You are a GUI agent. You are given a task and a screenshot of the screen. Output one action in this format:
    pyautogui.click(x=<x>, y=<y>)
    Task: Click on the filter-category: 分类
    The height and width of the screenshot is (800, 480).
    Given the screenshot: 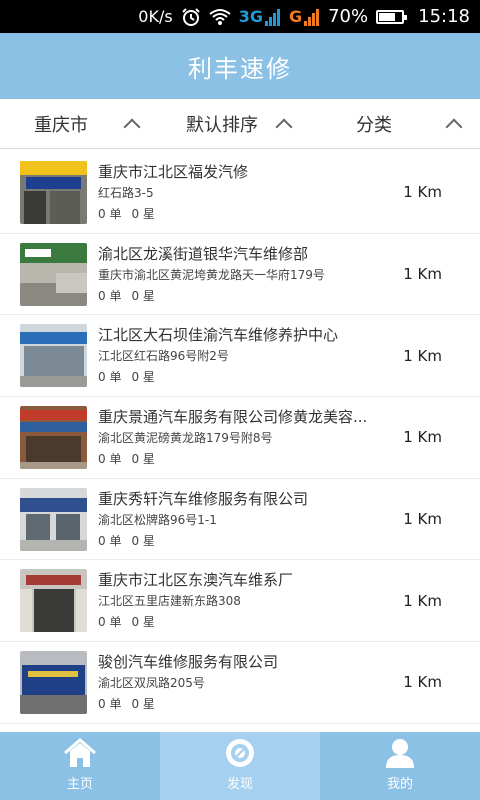 What is the action you would take?
    pyautogui.click(x=395, y=123)
    